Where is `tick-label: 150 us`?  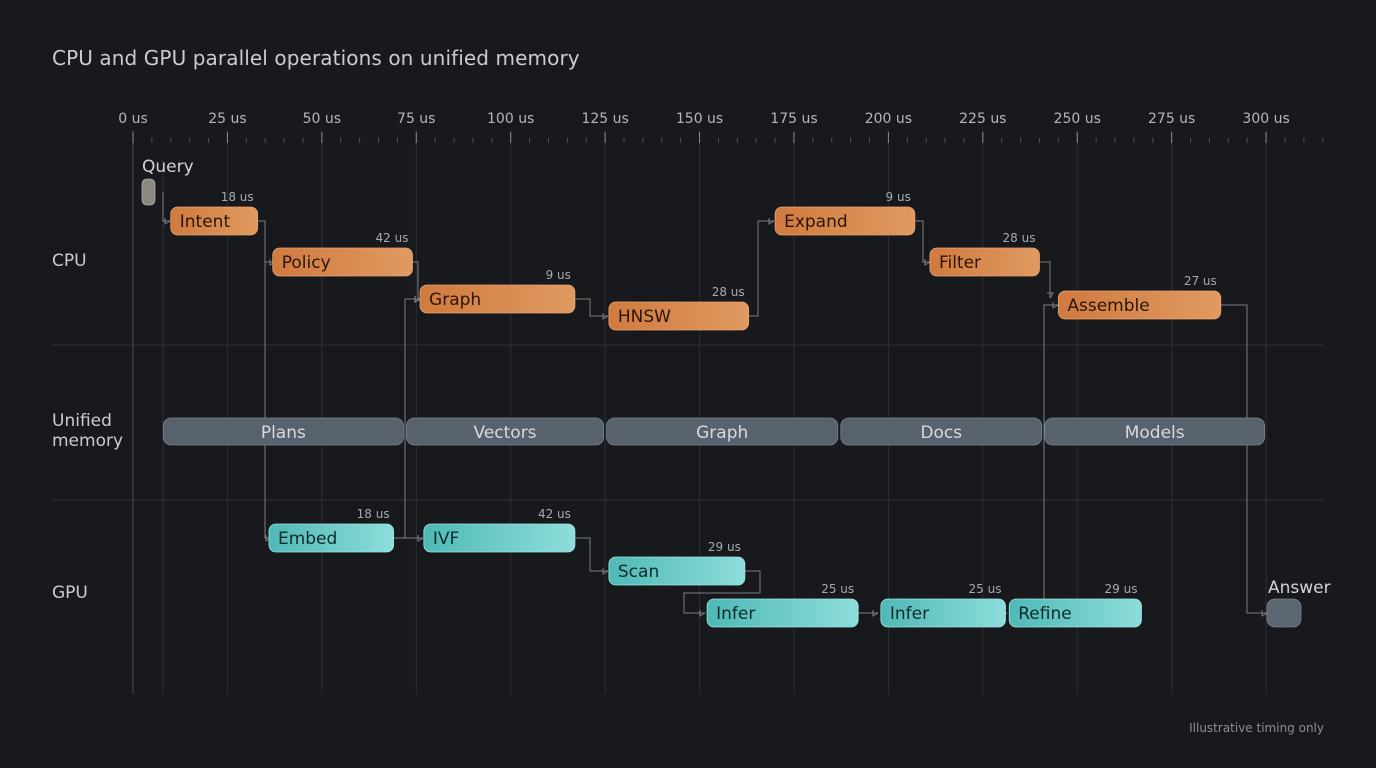
tick-label: 150 us is located at coordinates (699, 119).